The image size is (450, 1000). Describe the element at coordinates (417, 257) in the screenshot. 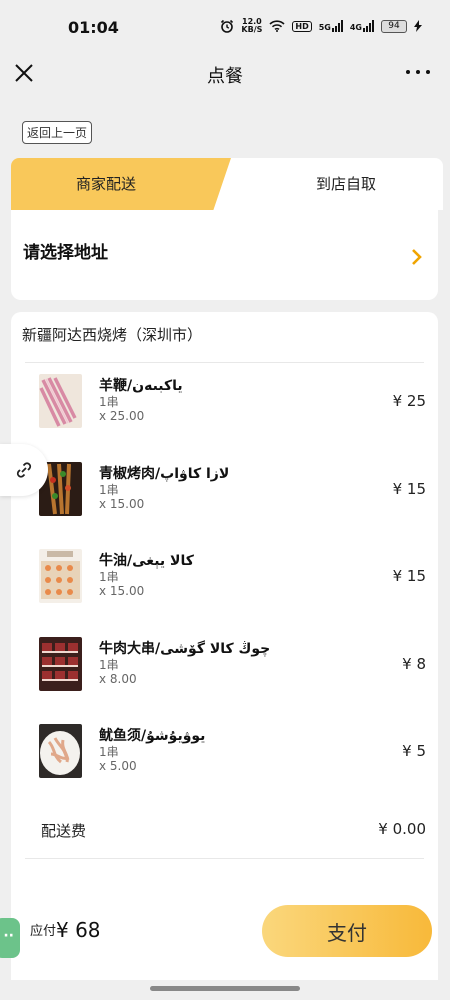

I see `chevron-right-icon` at that location.